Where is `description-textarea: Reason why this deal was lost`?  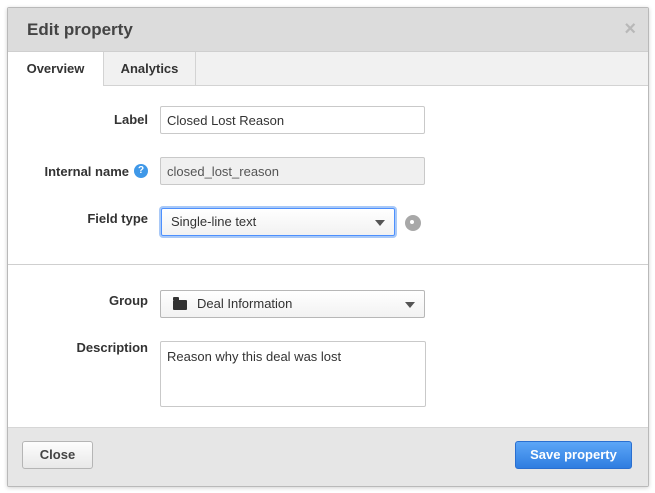 description-textarea: Reason why this deal was lost is located at coordinates (293, 374).